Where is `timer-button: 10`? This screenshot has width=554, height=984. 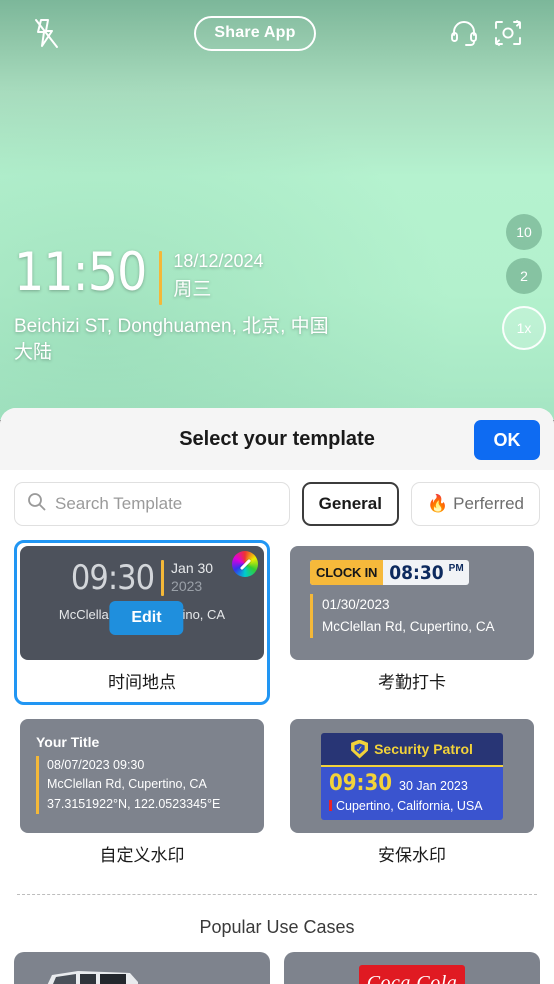
timer-button: 10 is located at coordinates (524, 232).